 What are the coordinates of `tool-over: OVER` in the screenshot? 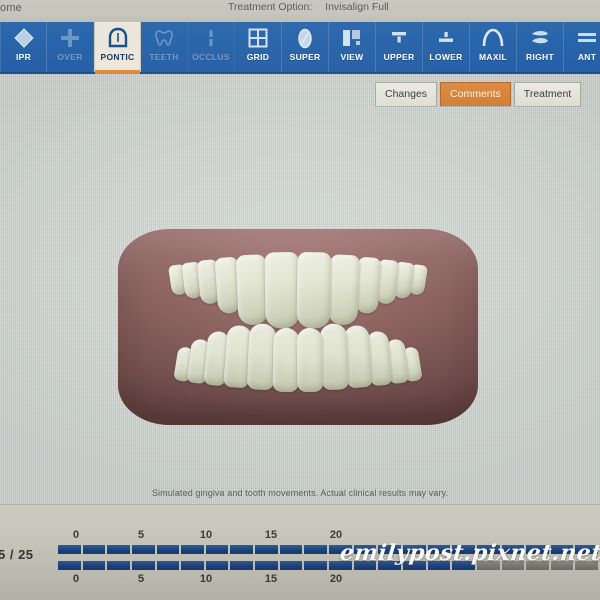 It's located at (70, 47).